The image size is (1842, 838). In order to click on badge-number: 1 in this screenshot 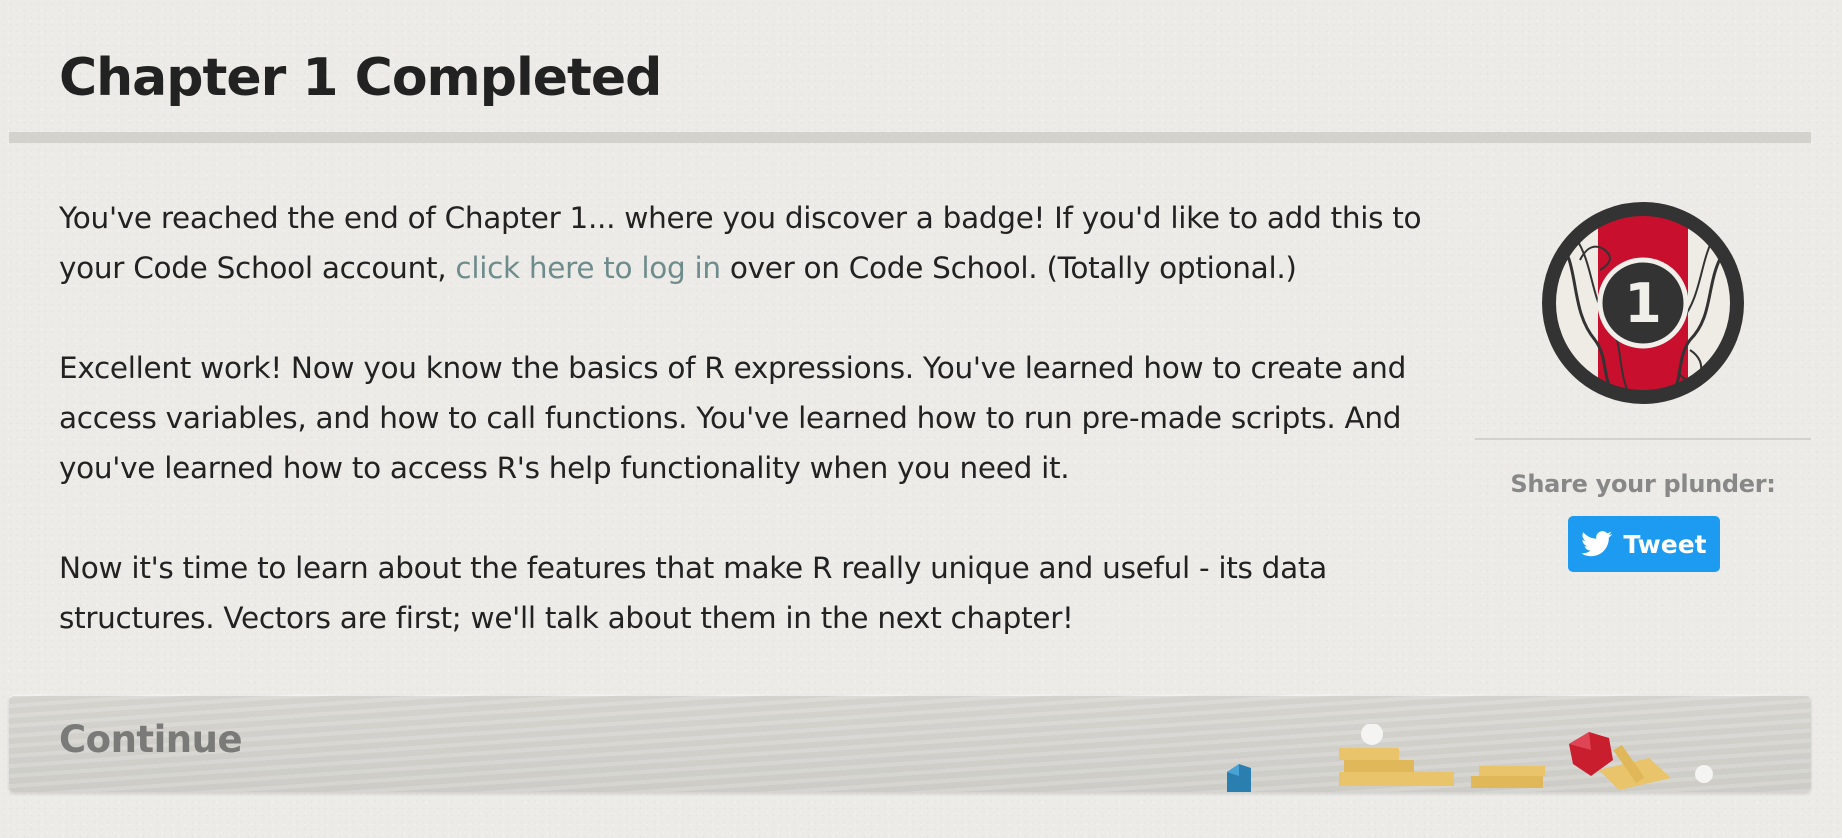, I will do `click(1643, 303)`.